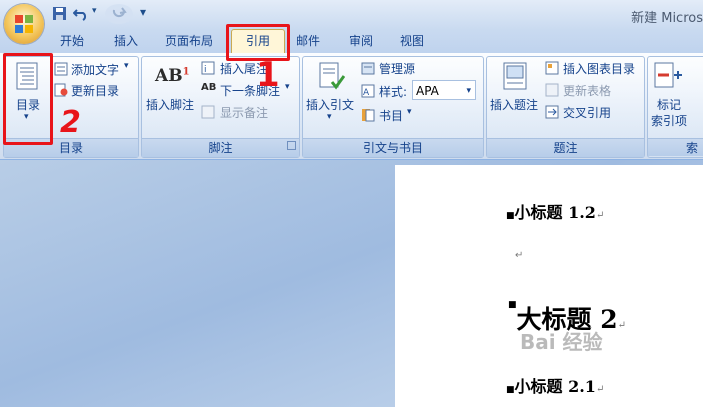 The height and width of the screenshot is (407, 703). What do you see at coordinates (172, 90) in the screenshot?
I see `insert-footnote-button: AB1 插入脚注` at bounding box center [172, 90].